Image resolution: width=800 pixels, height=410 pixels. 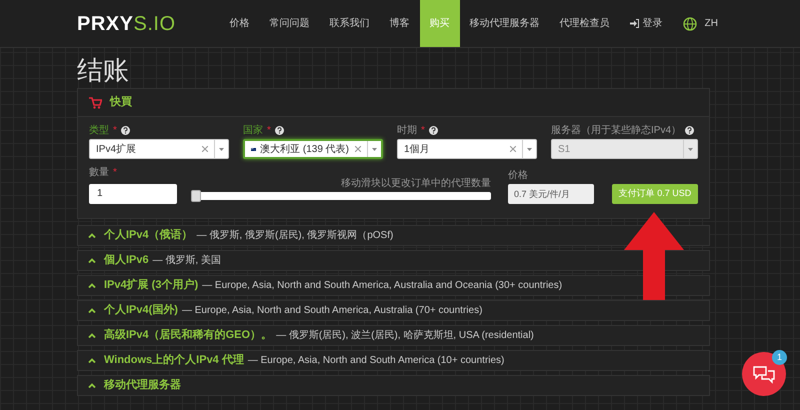 I want to click on nav-link: 博客, so click(x=400, y=23).